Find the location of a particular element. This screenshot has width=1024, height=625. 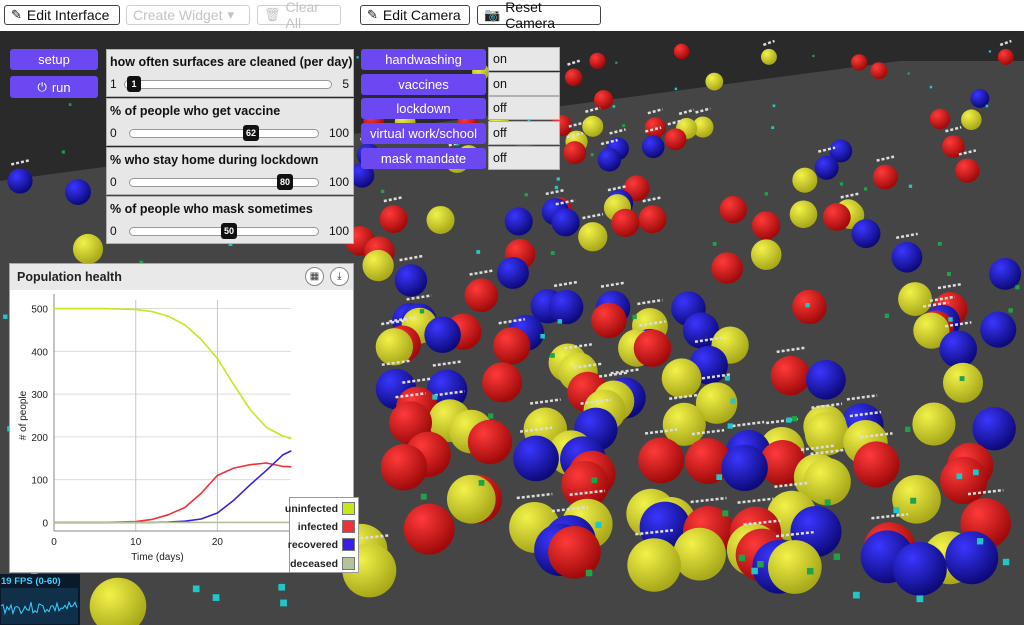

x-axis-label: Time (days) is located at coordinates (157, 557).